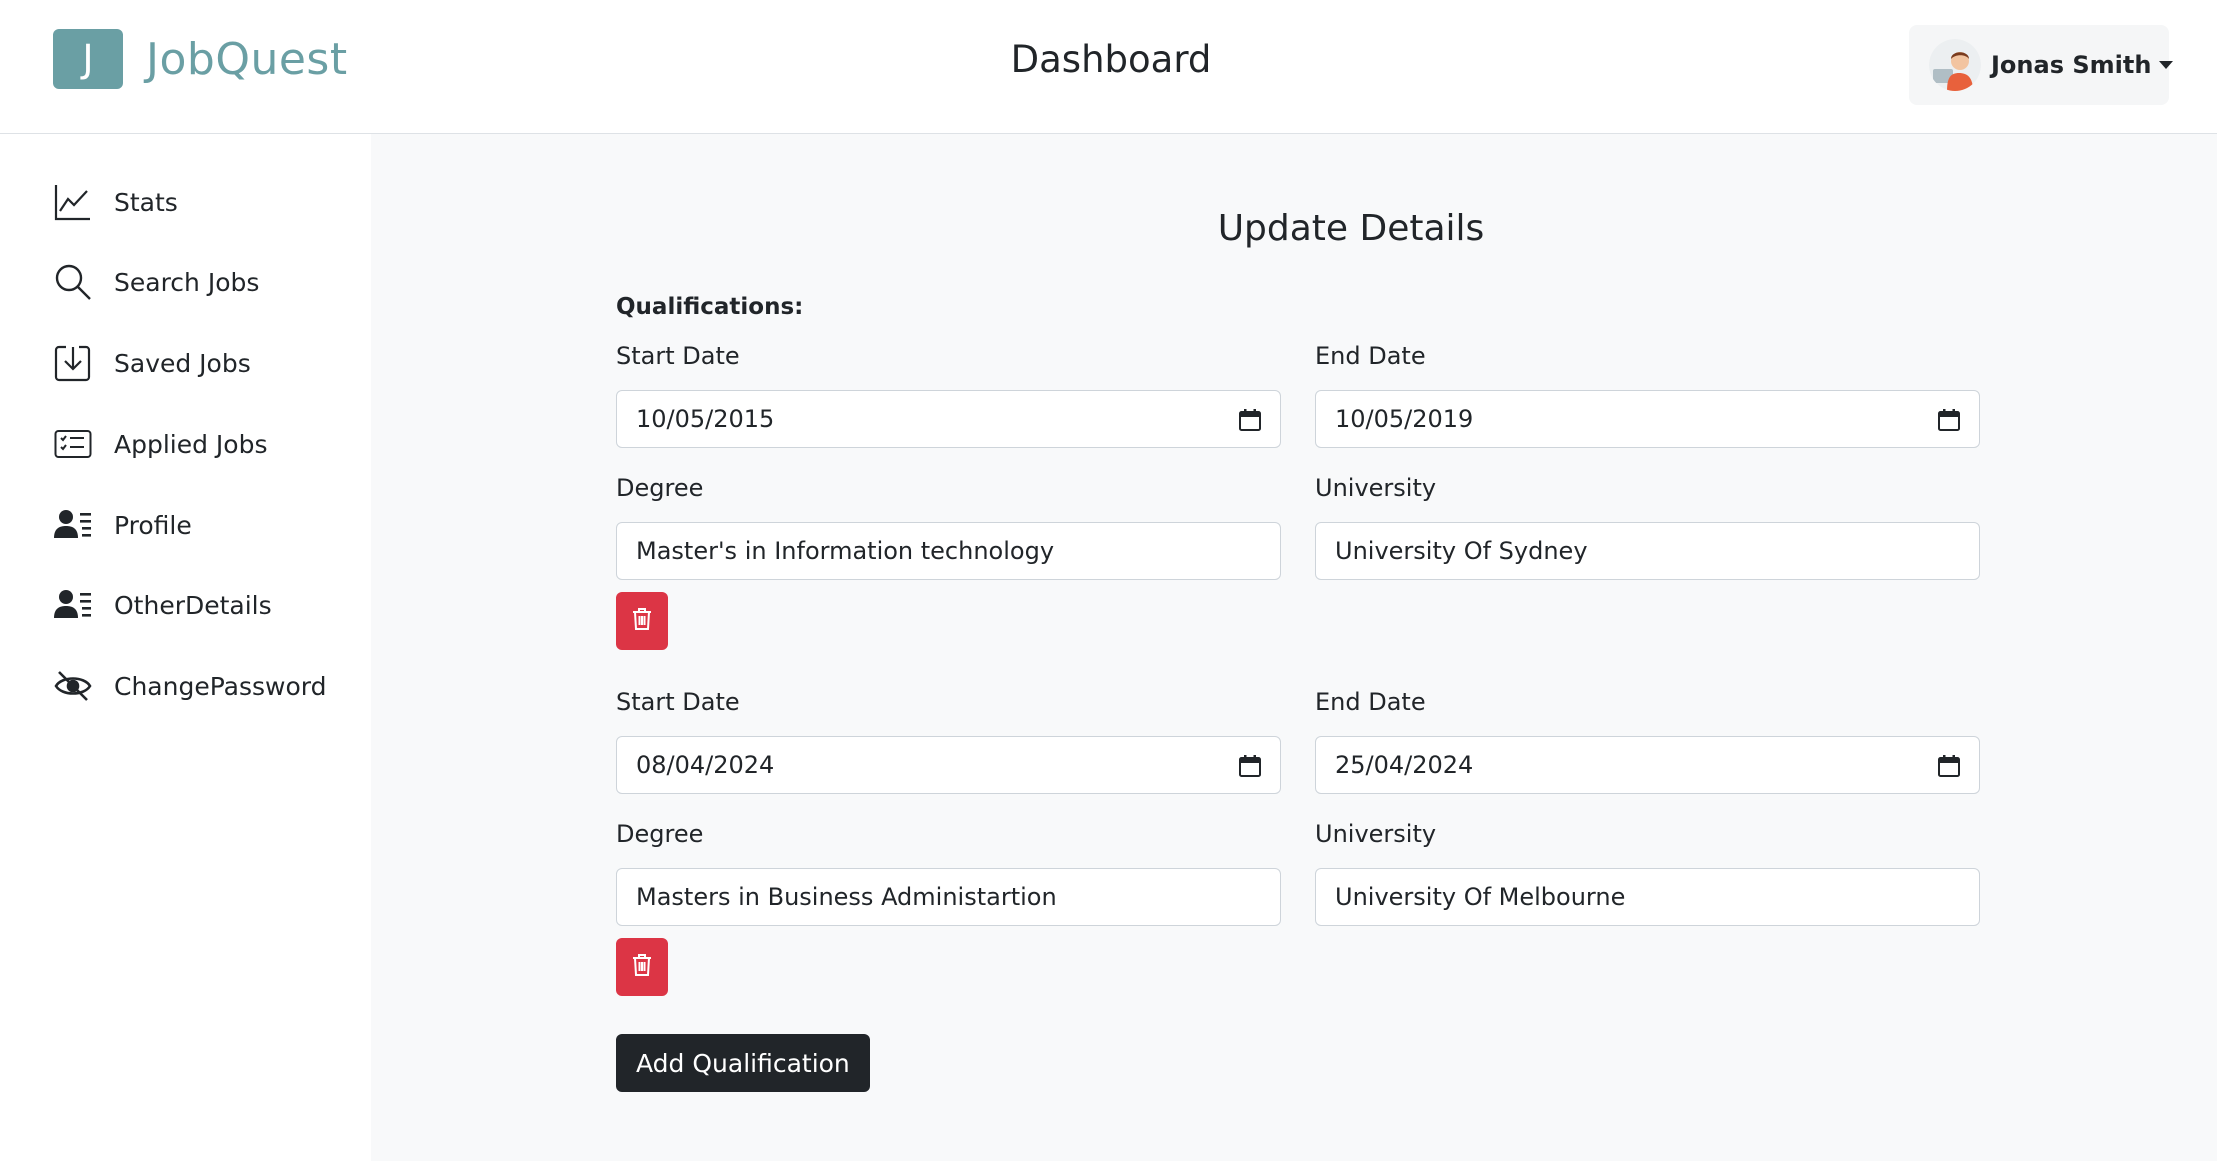  I want to click on user-name: Jonas Smith, so click(2071, 65).